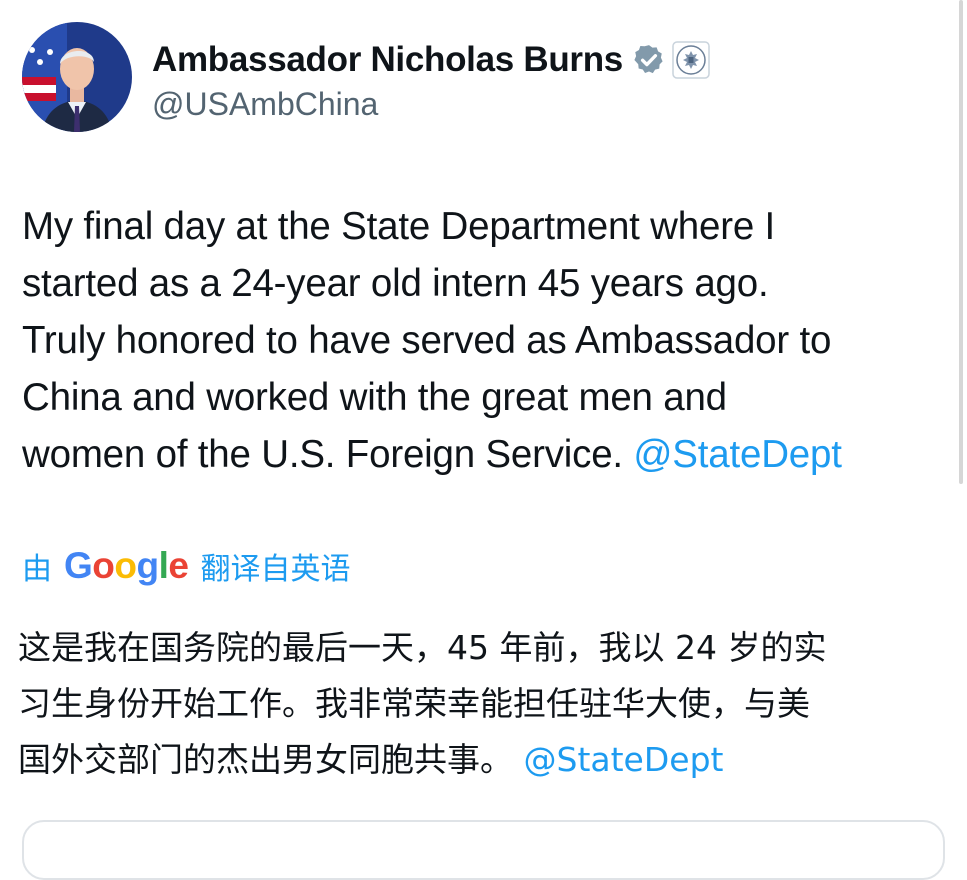 The height and width of the screenshot is (880, 967). I want to click on google-logo: Google, so click(126, 565).